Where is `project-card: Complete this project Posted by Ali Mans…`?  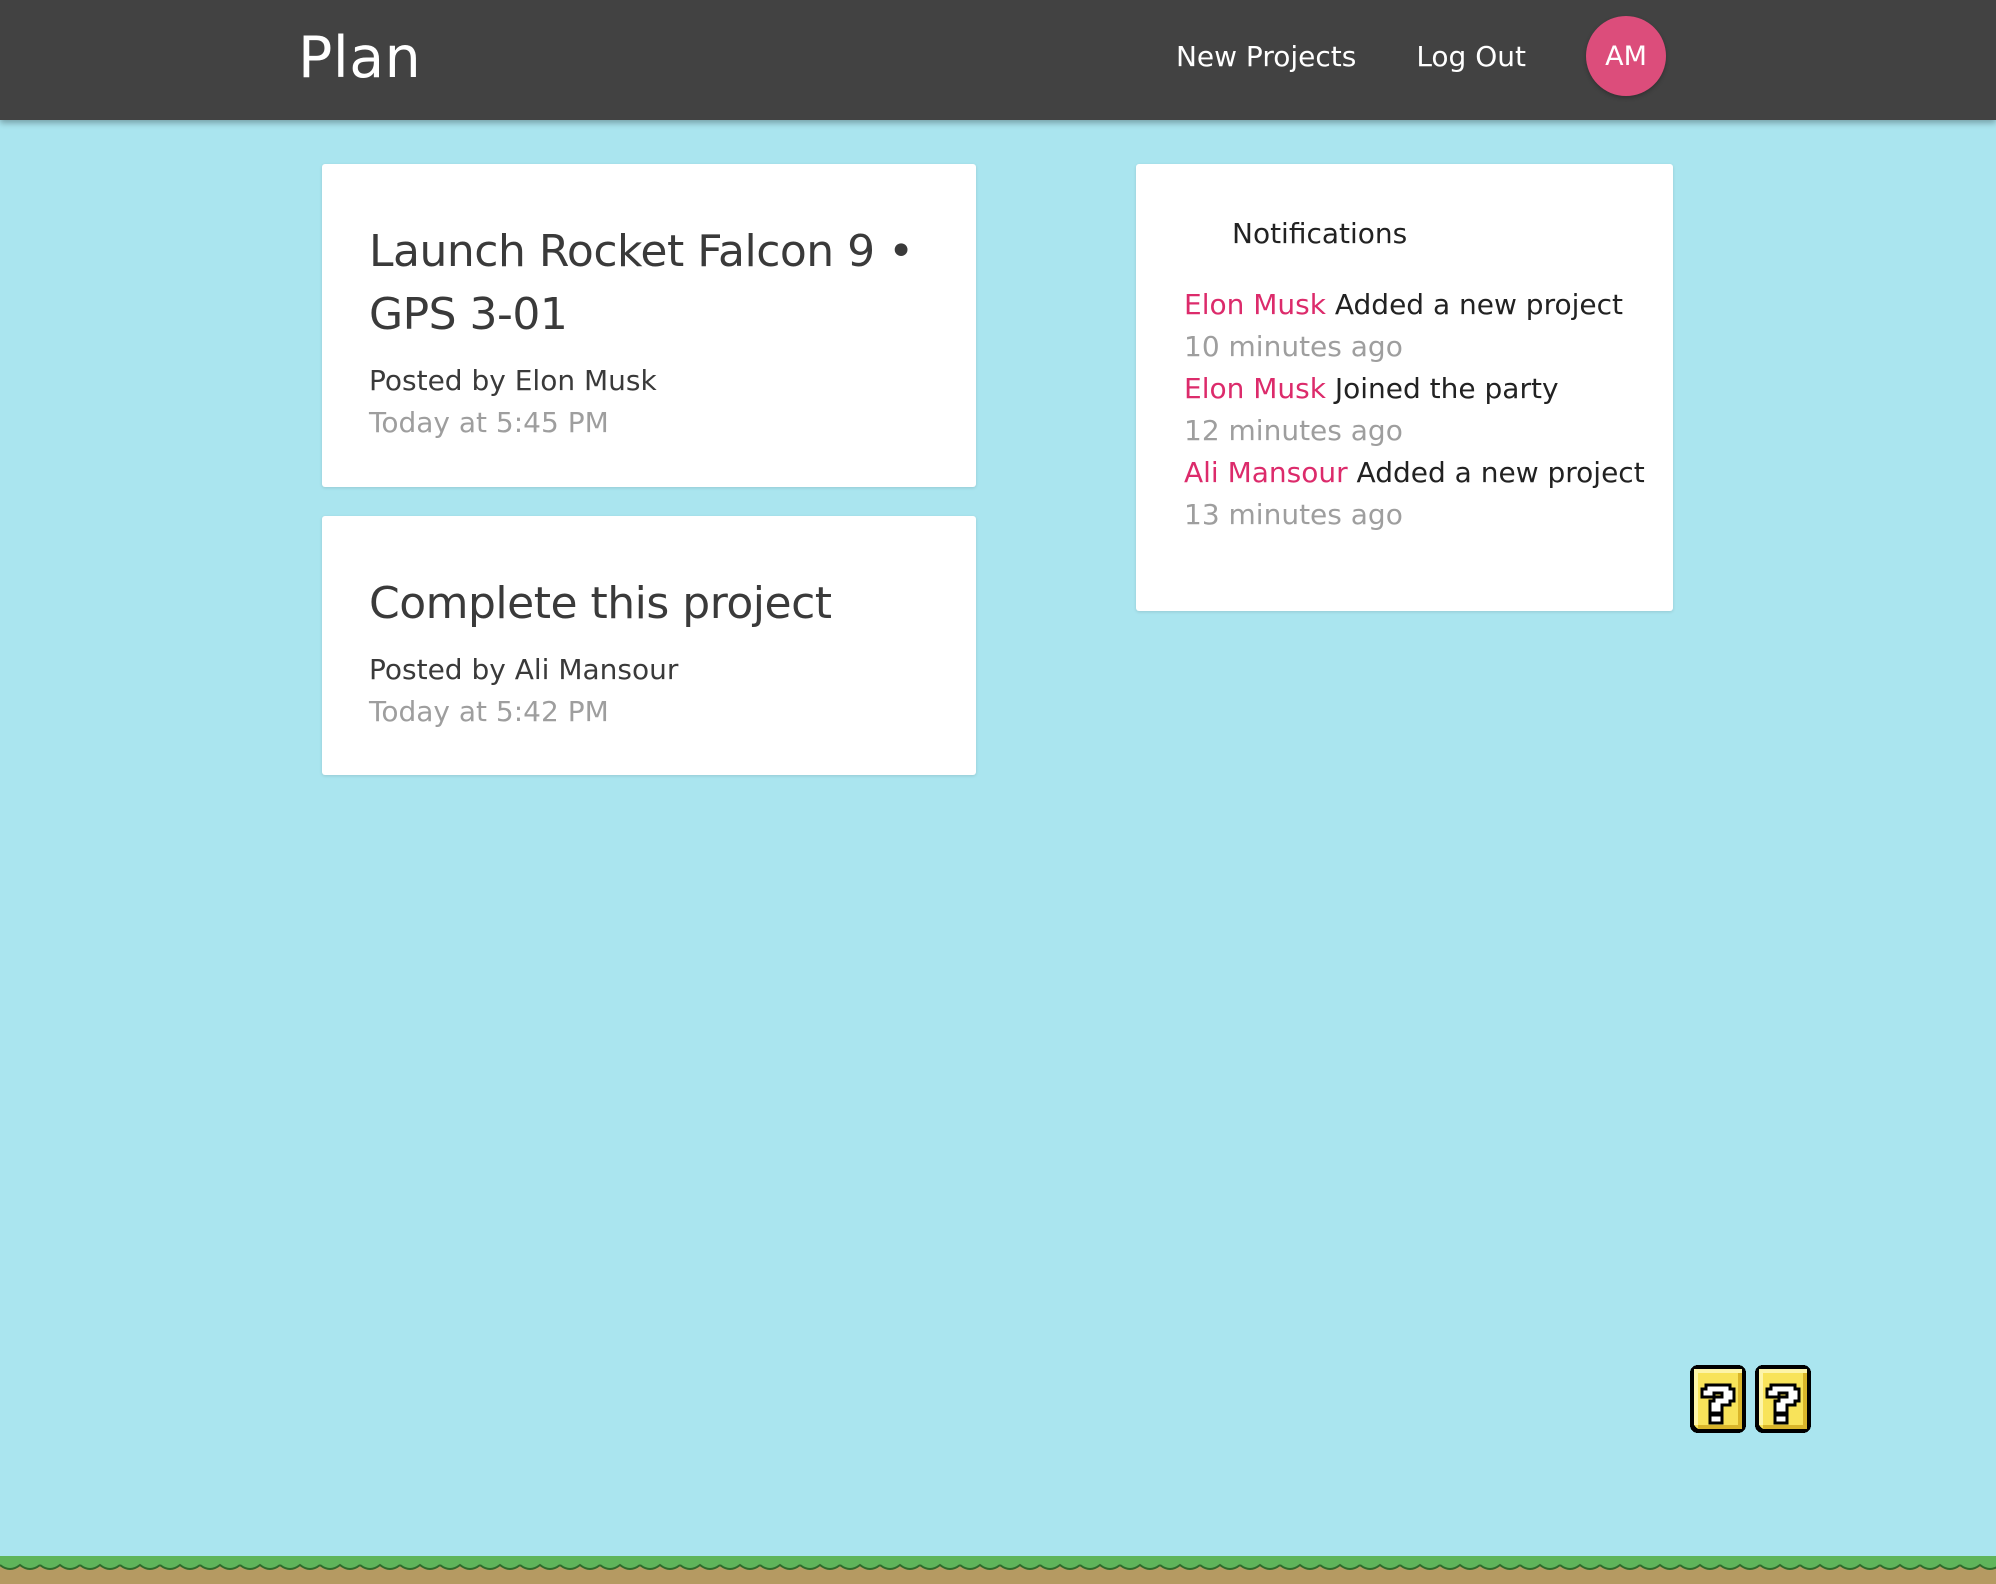 project-card: Complete this project Posted by Ali Mans… is located at coordinates (649, 645).